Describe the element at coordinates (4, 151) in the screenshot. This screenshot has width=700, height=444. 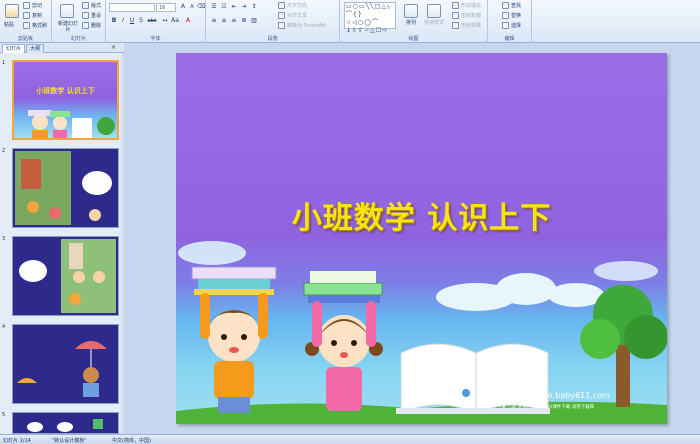
I see `slide-number: 2` at that location.